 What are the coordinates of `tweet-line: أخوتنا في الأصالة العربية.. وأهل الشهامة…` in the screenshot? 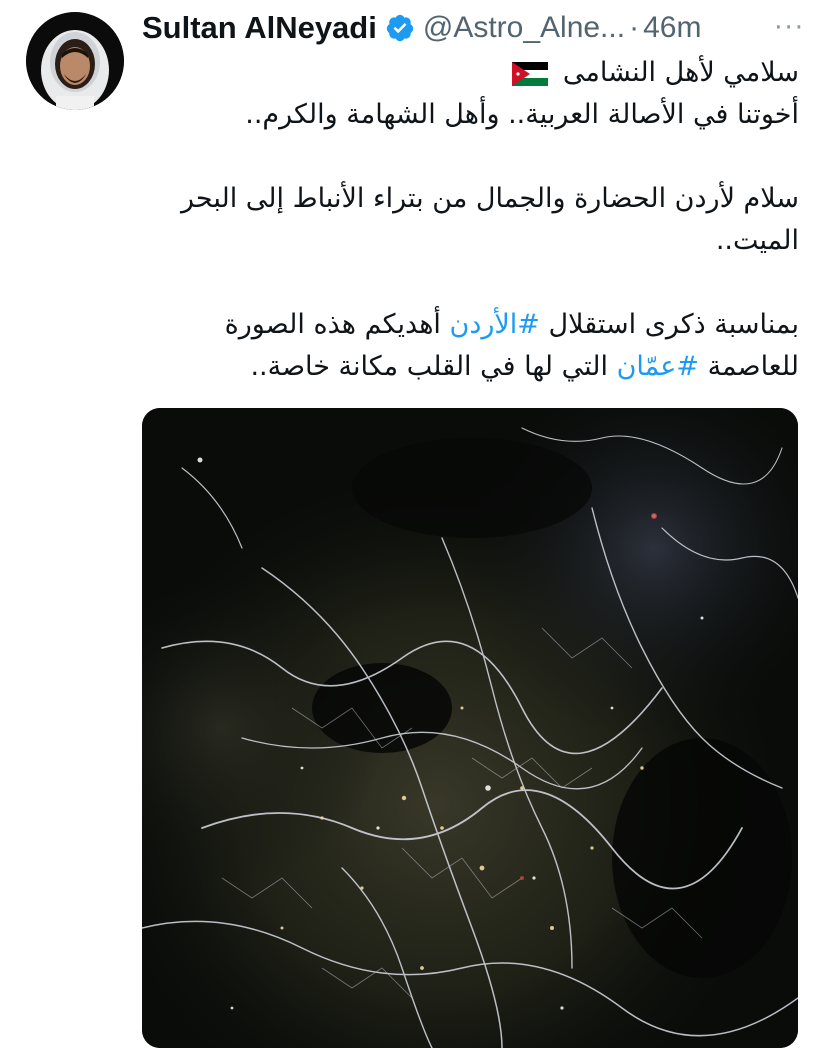 It's located at (522, 114).